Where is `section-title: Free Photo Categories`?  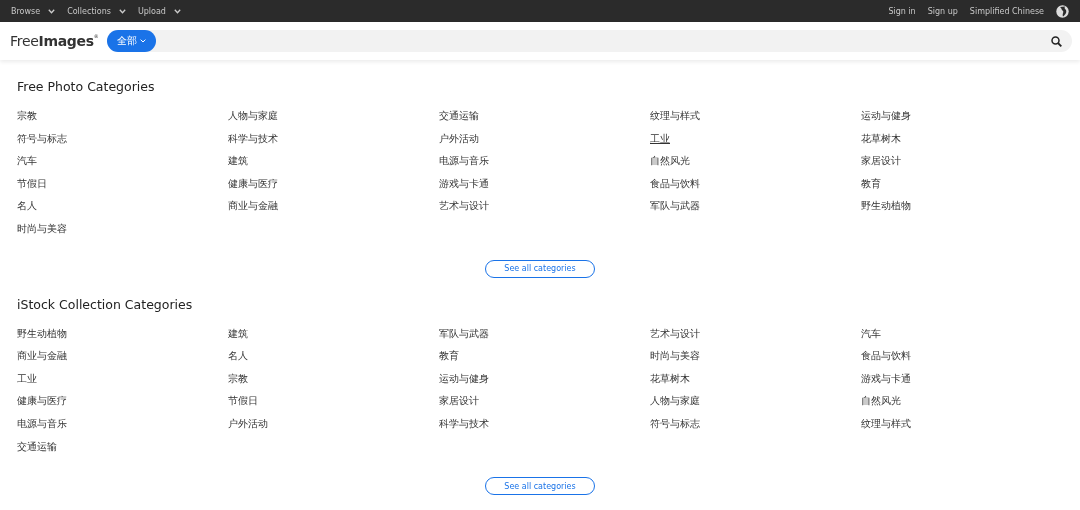
section-title: Free Photo Categories is located at coordinates (86, 87).